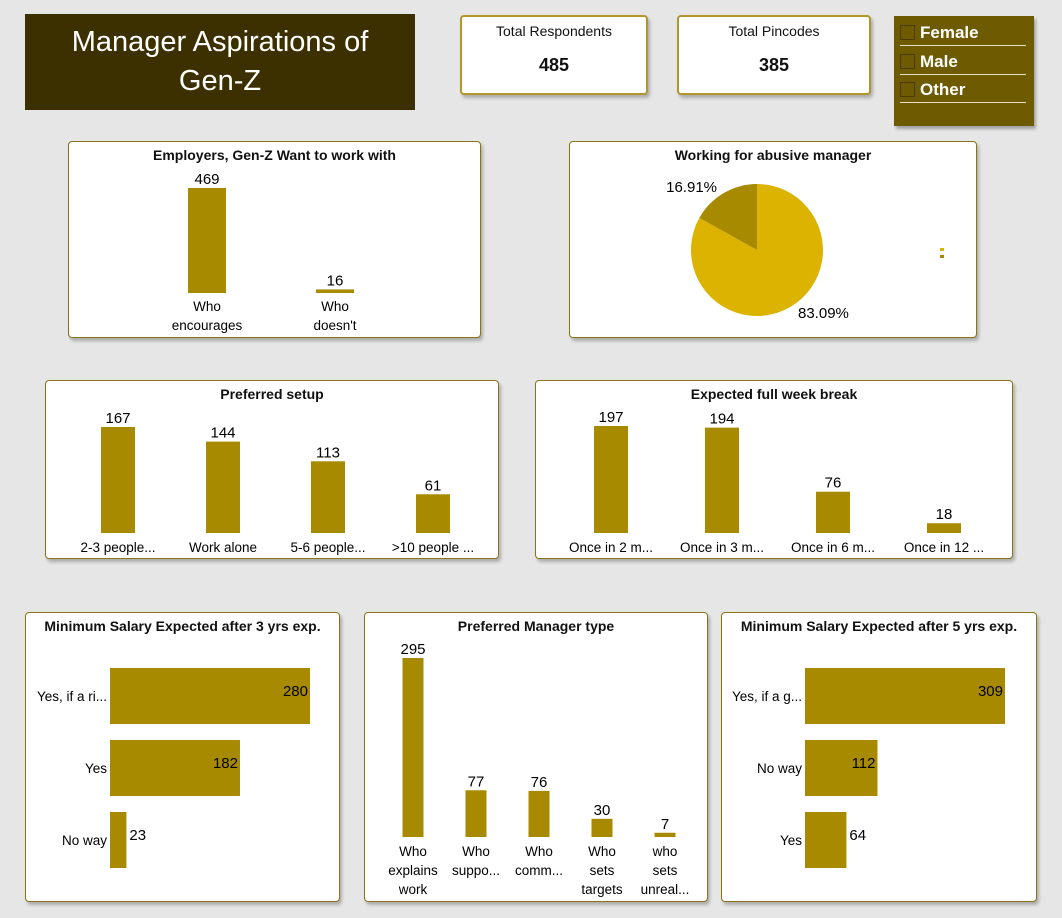 This screenshot has width=1062, height=918. Describe the element at coordinates (665, 851) in the screenshot. I see `category-label: who` at that location.